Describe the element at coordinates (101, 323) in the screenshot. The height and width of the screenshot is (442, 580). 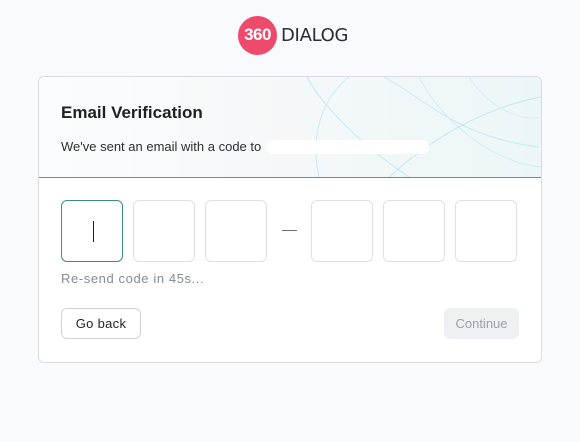
I see `go-back-button: Go back` at that location.